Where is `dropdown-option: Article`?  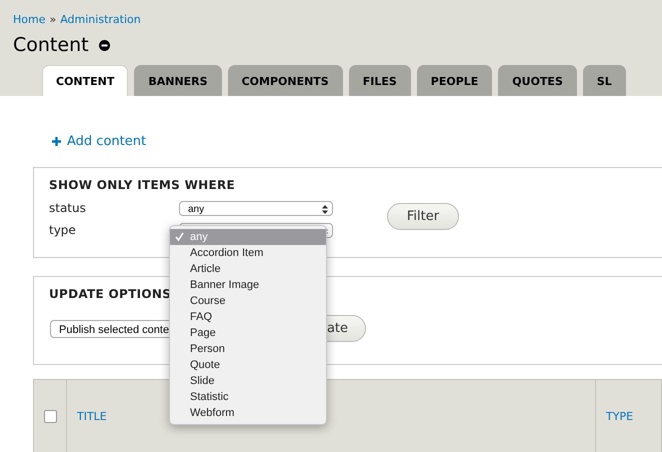
dropdown-option: Article is located at coordinates (248, 269).